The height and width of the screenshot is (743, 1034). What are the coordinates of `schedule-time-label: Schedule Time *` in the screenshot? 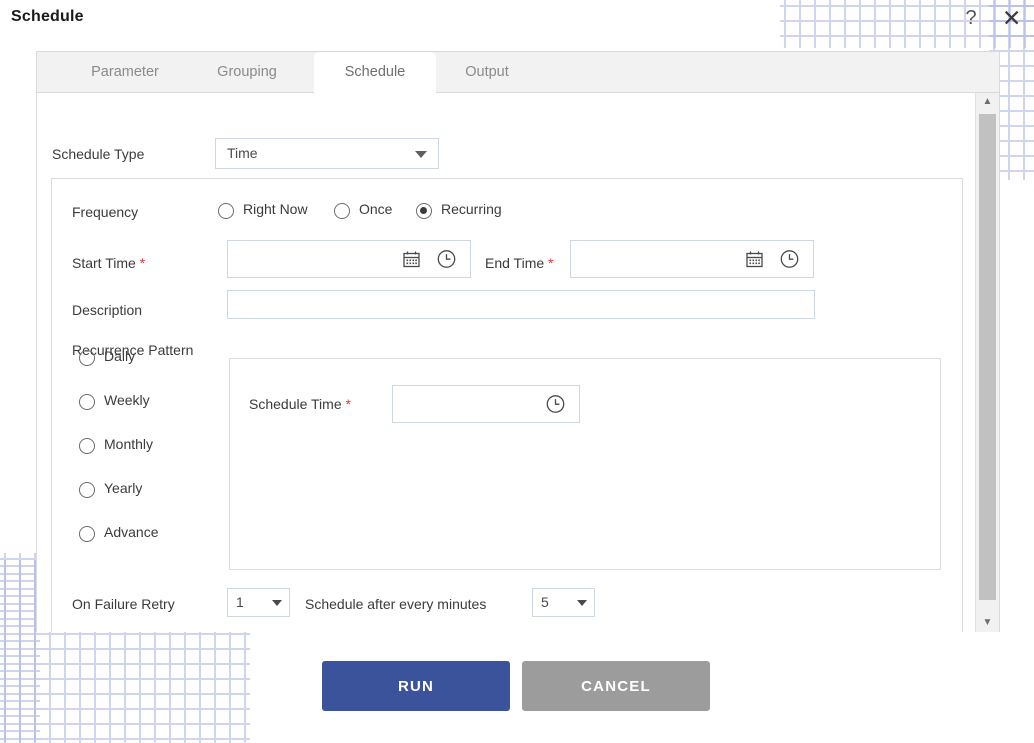 It's located at (300, 404).